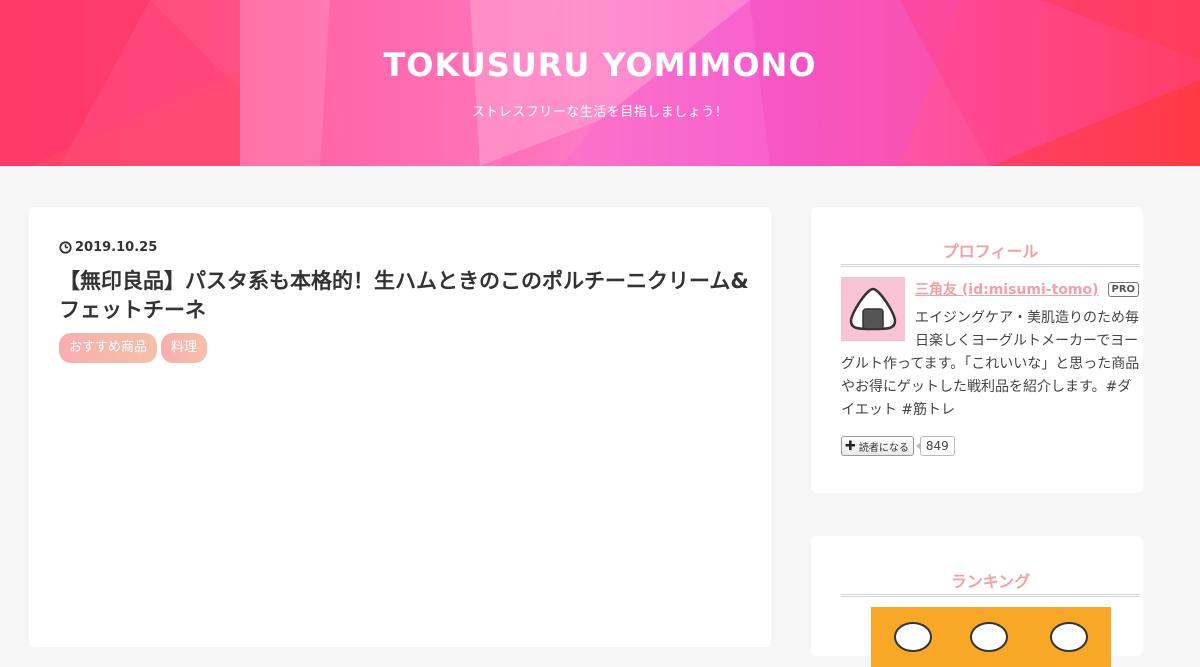 This screenshot has height=667, width=1200. What do you see at coordinates (990, 265) in the screenshot?
I see `profile-heading-divider` at bounding box center [990, 265].